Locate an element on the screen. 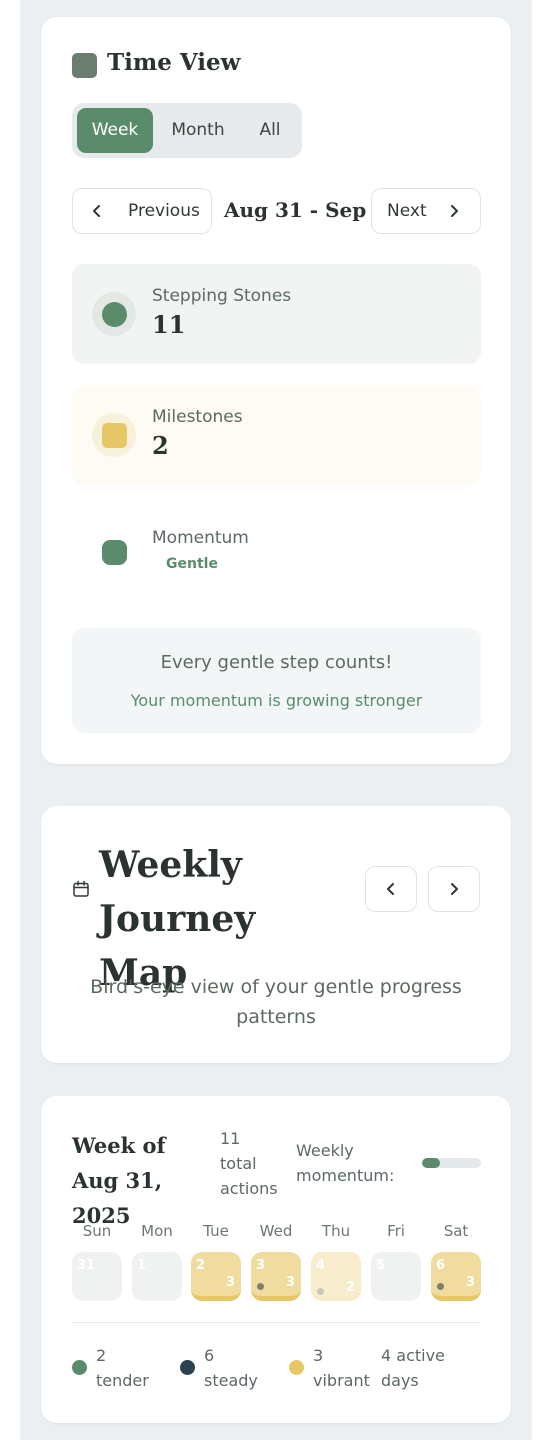 The height and width of the screenshot is (1440, 552). day-cell-date: 1 is located at coordinates (142, 1265).